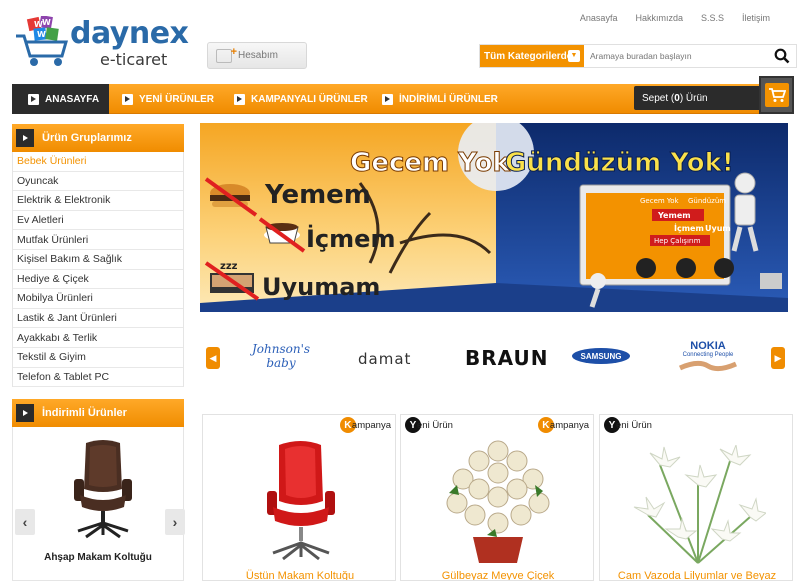 The image size is (800, 581). I want to click on discounted-carousel: ‹ › Ahşap Makam Koltuğu, so click(98, 504).